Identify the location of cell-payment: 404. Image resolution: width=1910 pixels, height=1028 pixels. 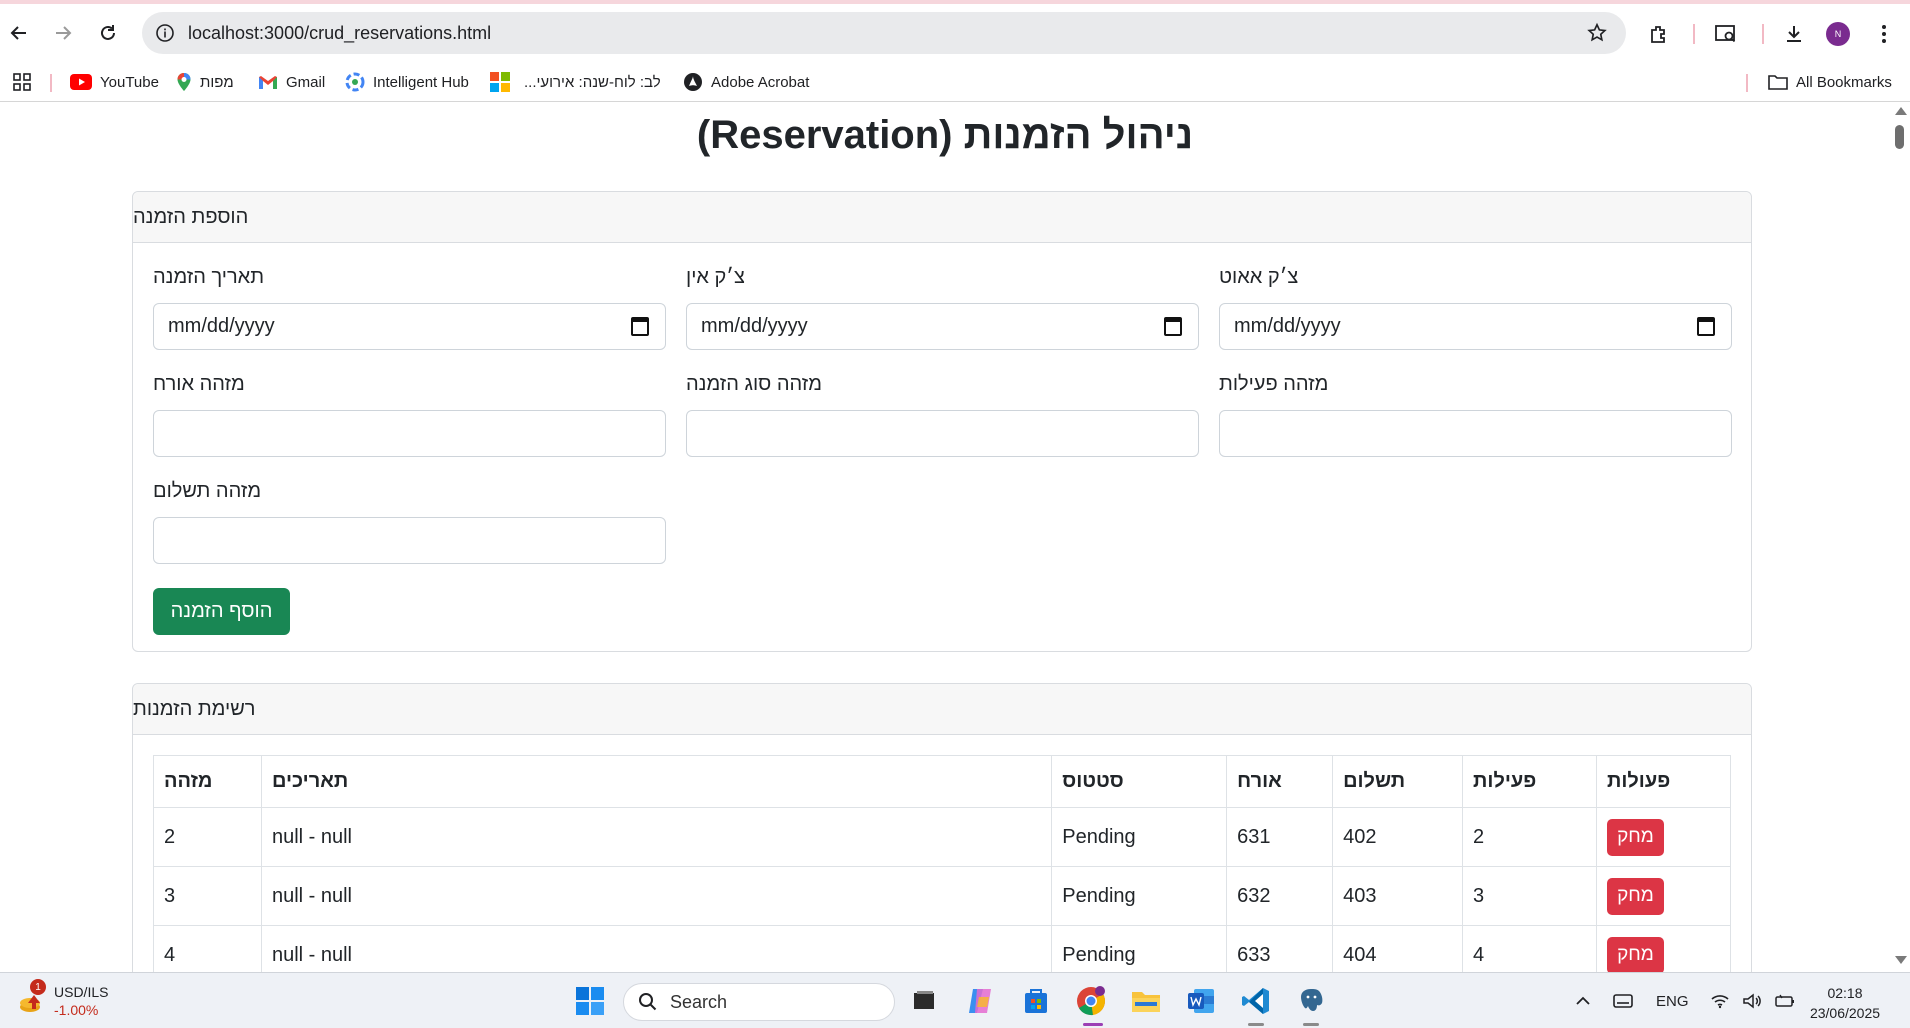
(1398, 948).